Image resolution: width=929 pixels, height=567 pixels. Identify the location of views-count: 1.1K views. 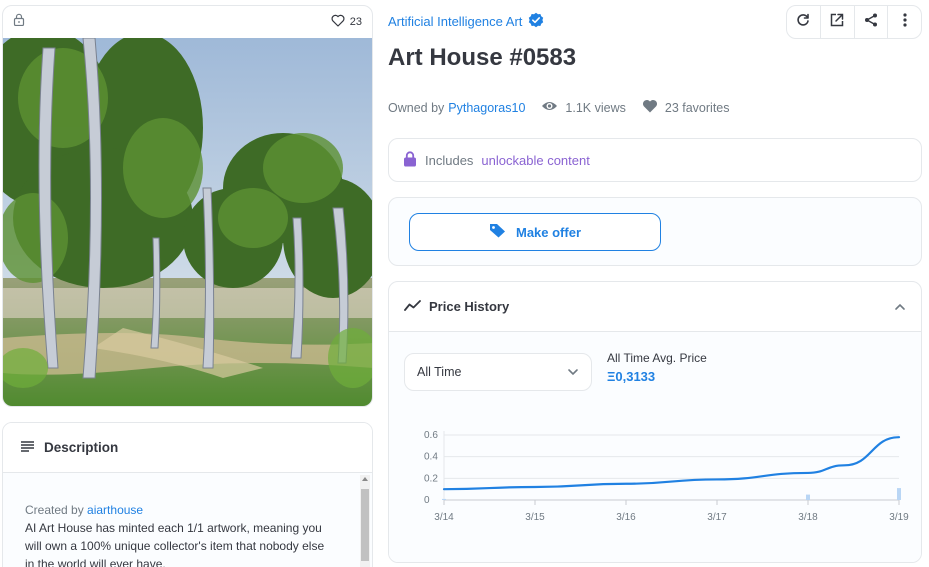
(595, 107).